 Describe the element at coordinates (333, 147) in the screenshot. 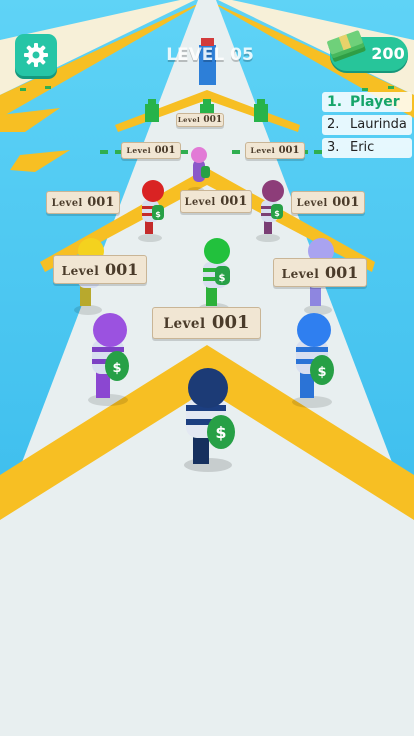

I see `leaderboard-rank: 3.` at that location.